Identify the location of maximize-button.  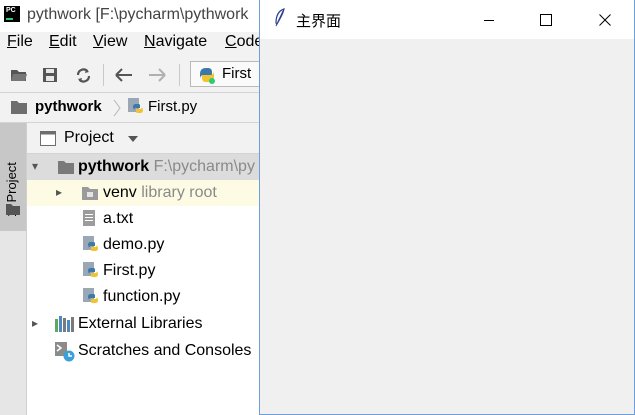
(546, 19).